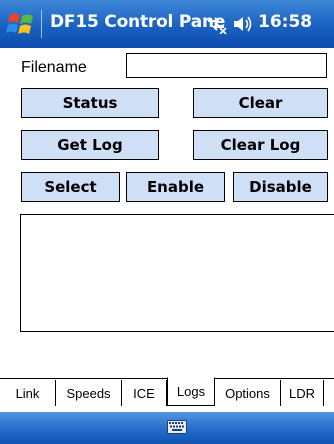 Image resolution: width=334 pixels, height=444 pixels. What do you see at coordinates (191, 391) in the screenshot?
I see `tab-logs: Logs` at bounding box center [191, 391].